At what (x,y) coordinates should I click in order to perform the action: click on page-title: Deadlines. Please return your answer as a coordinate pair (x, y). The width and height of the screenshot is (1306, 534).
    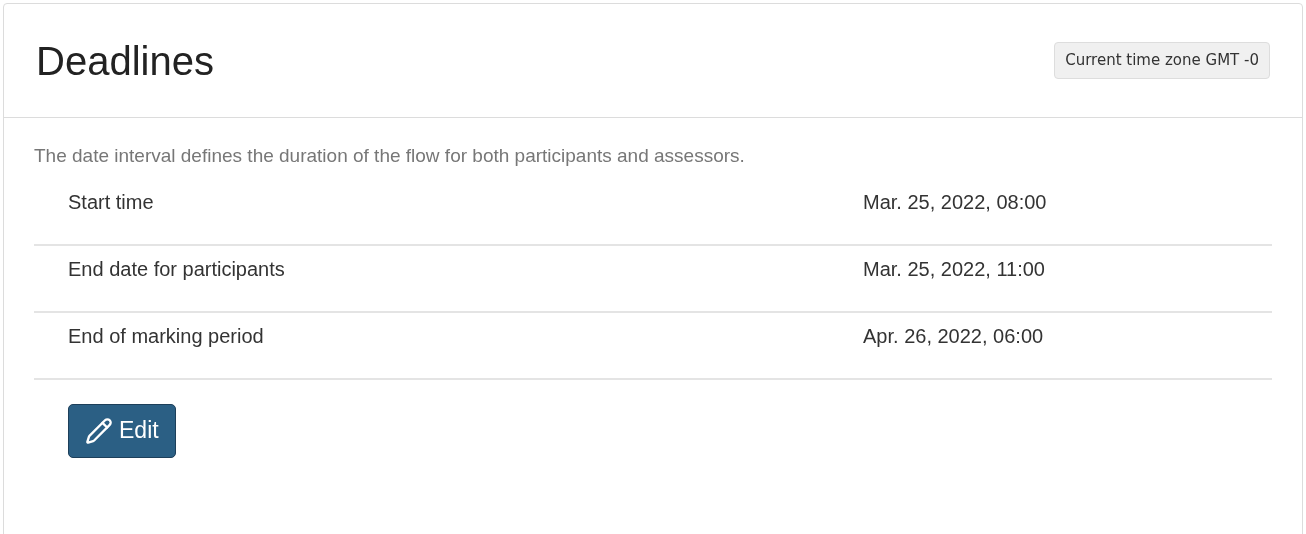
    Looking at the image, I should click on (125, 61).